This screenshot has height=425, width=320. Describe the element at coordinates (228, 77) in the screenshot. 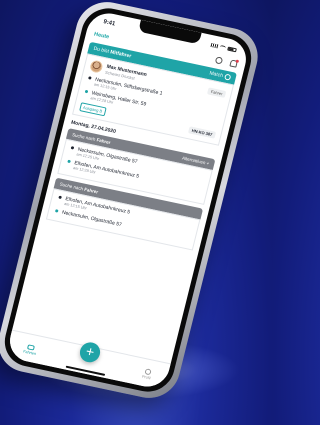

I see `check-icon` at that location.